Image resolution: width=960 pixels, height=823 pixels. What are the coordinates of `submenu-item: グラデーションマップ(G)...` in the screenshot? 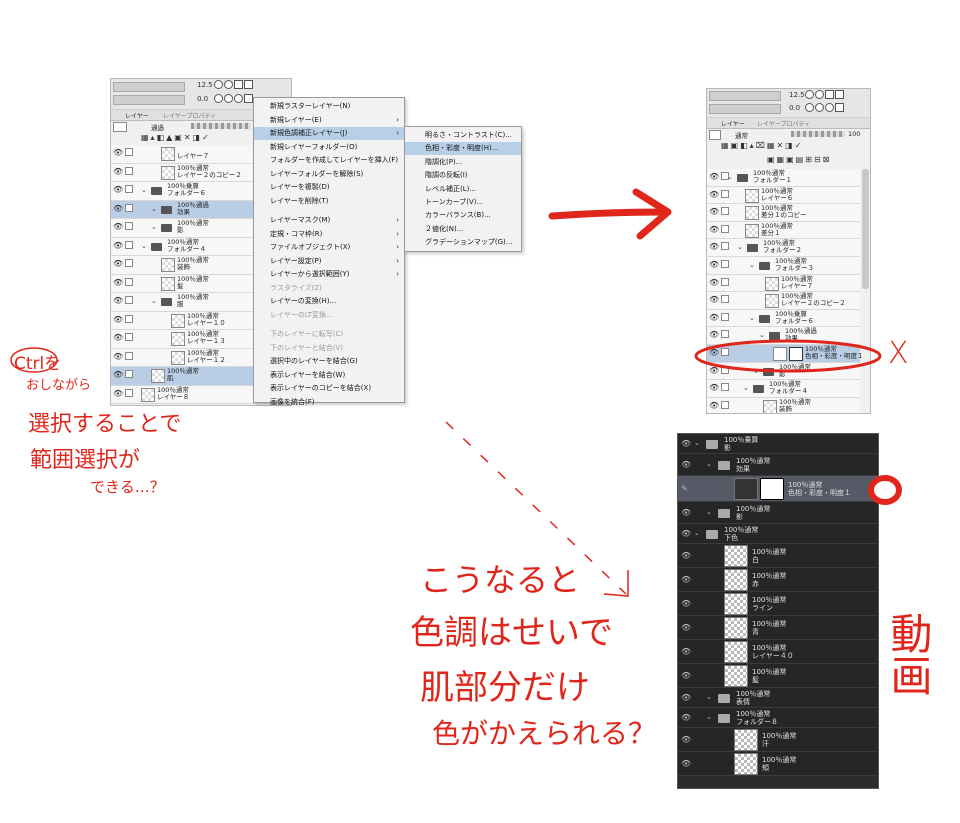 It's located at (463, 242).